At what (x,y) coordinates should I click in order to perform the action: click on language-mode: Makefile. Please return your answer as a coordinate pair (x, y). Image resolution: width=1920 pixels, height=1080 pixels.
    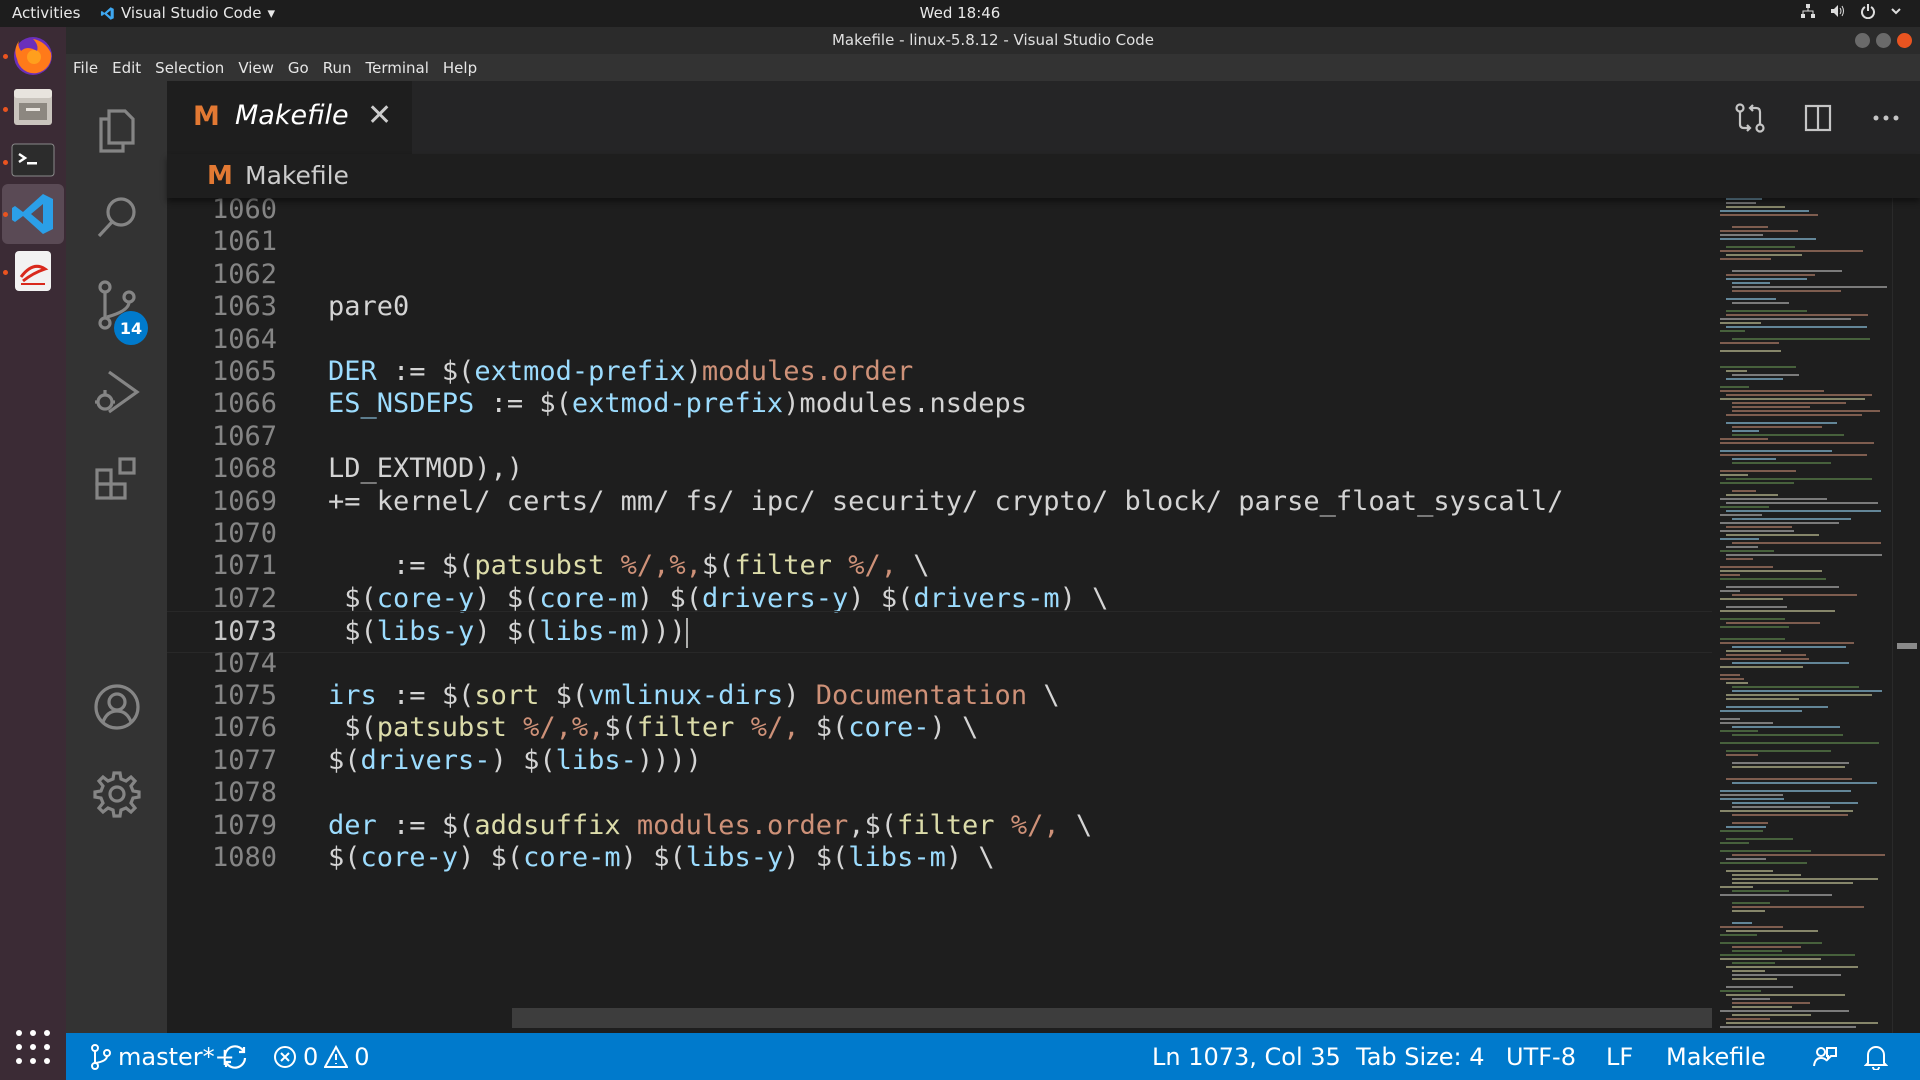
    Looking at the image, I should click on (1716, 1056).